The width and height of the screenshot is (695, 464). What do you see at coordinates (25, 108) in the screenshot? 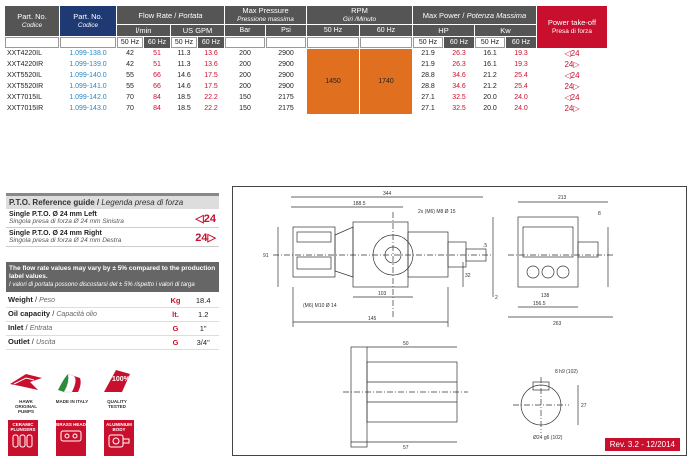
I see `cell-code: XXT7015IR` at bounding box center [25, 108].